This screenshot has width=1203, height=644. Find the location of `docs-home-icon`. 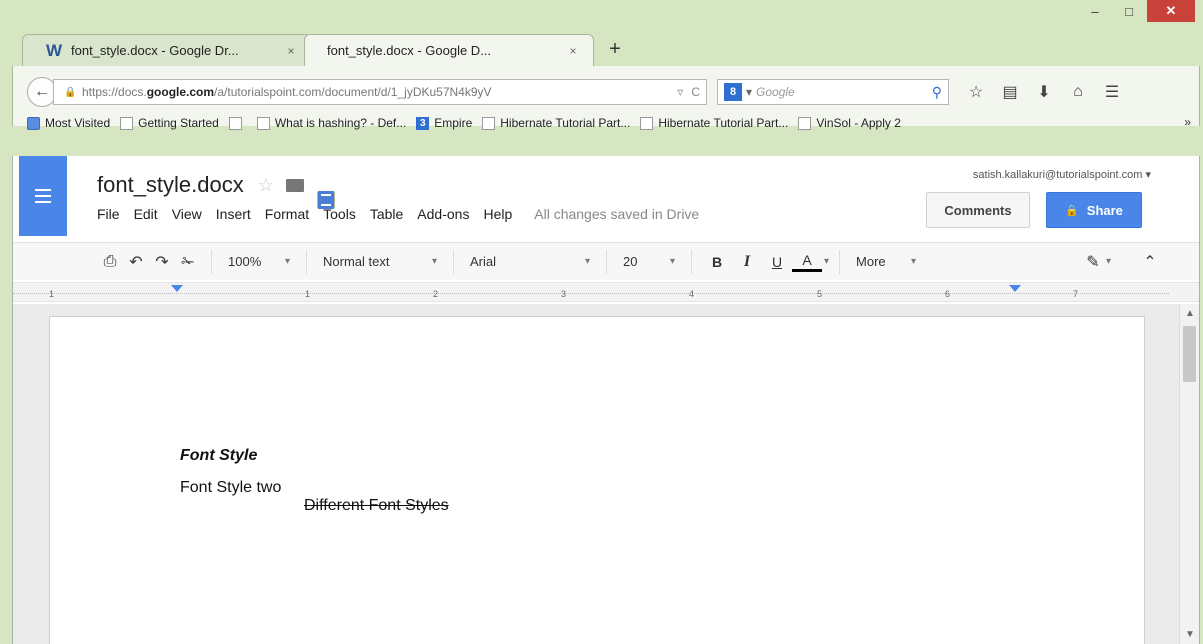

docs-home-icon is located at coordinates (43, 196).